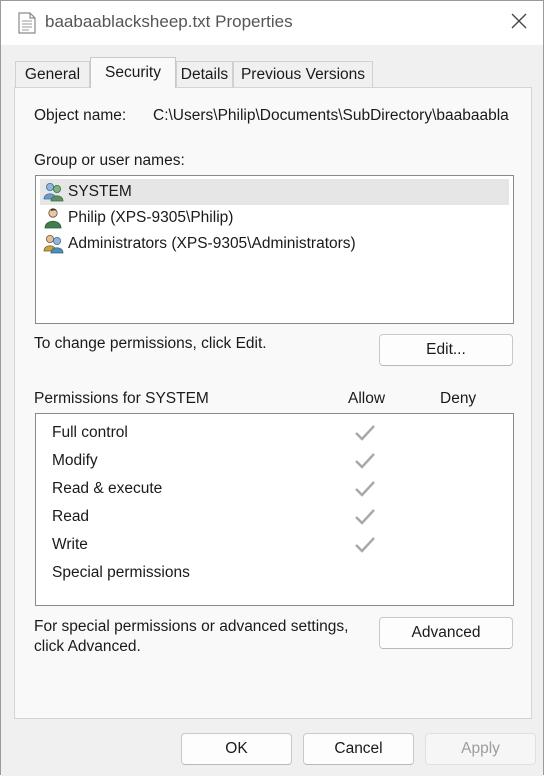 Image resolution: width=546 pixels, height=777 pixels. I want to click on permission-row: Modify, so click(272, 464).